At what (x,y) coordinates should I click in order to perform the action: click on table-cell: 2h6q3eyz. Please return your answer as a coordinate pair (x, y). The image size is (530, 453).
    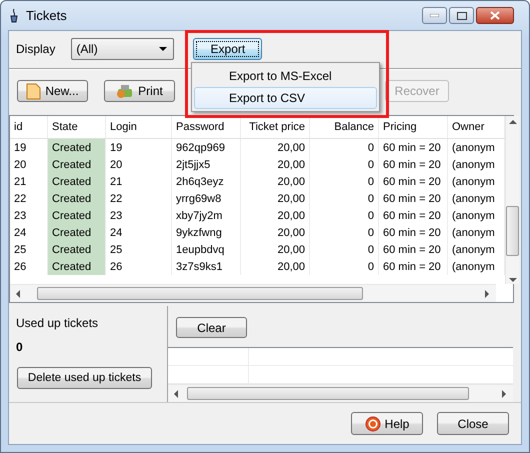
    Looking at the image, I should click on (206, 181).